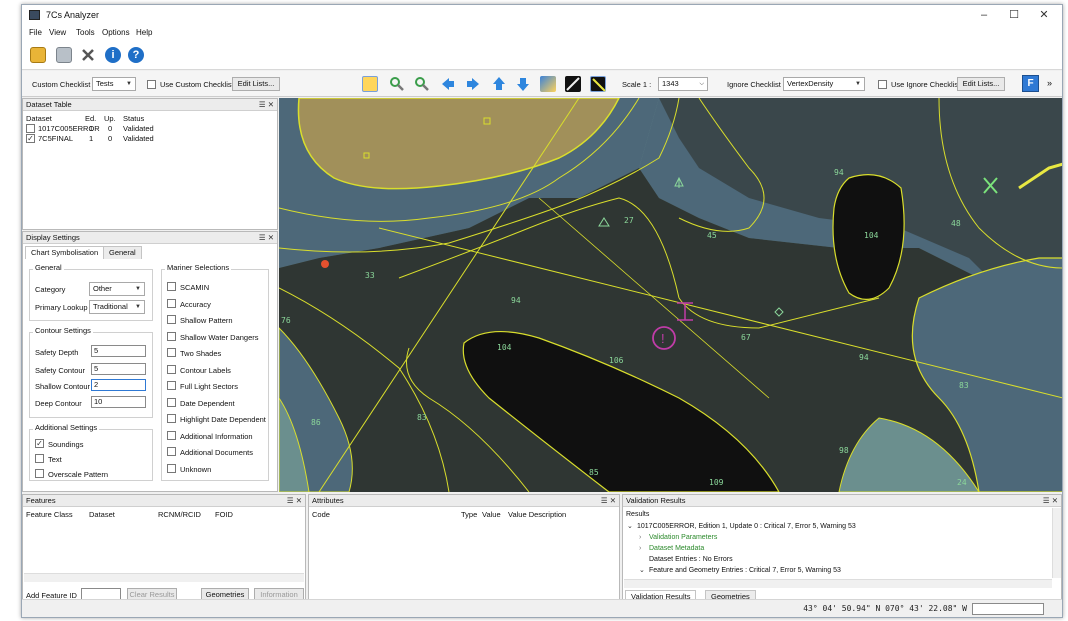 The width and height of the screenshot is (1068, 621). I want to click on column-header: Code, so click(321, 514).